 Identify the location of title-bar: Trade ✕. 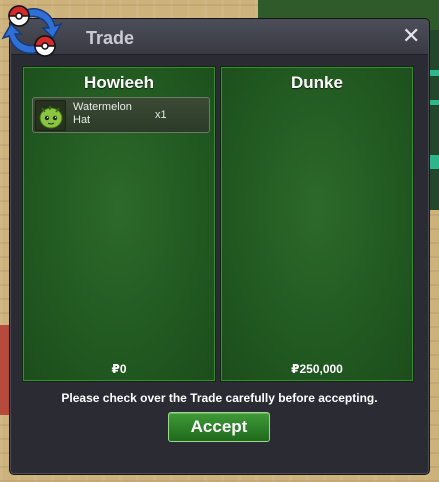
(219, 37).